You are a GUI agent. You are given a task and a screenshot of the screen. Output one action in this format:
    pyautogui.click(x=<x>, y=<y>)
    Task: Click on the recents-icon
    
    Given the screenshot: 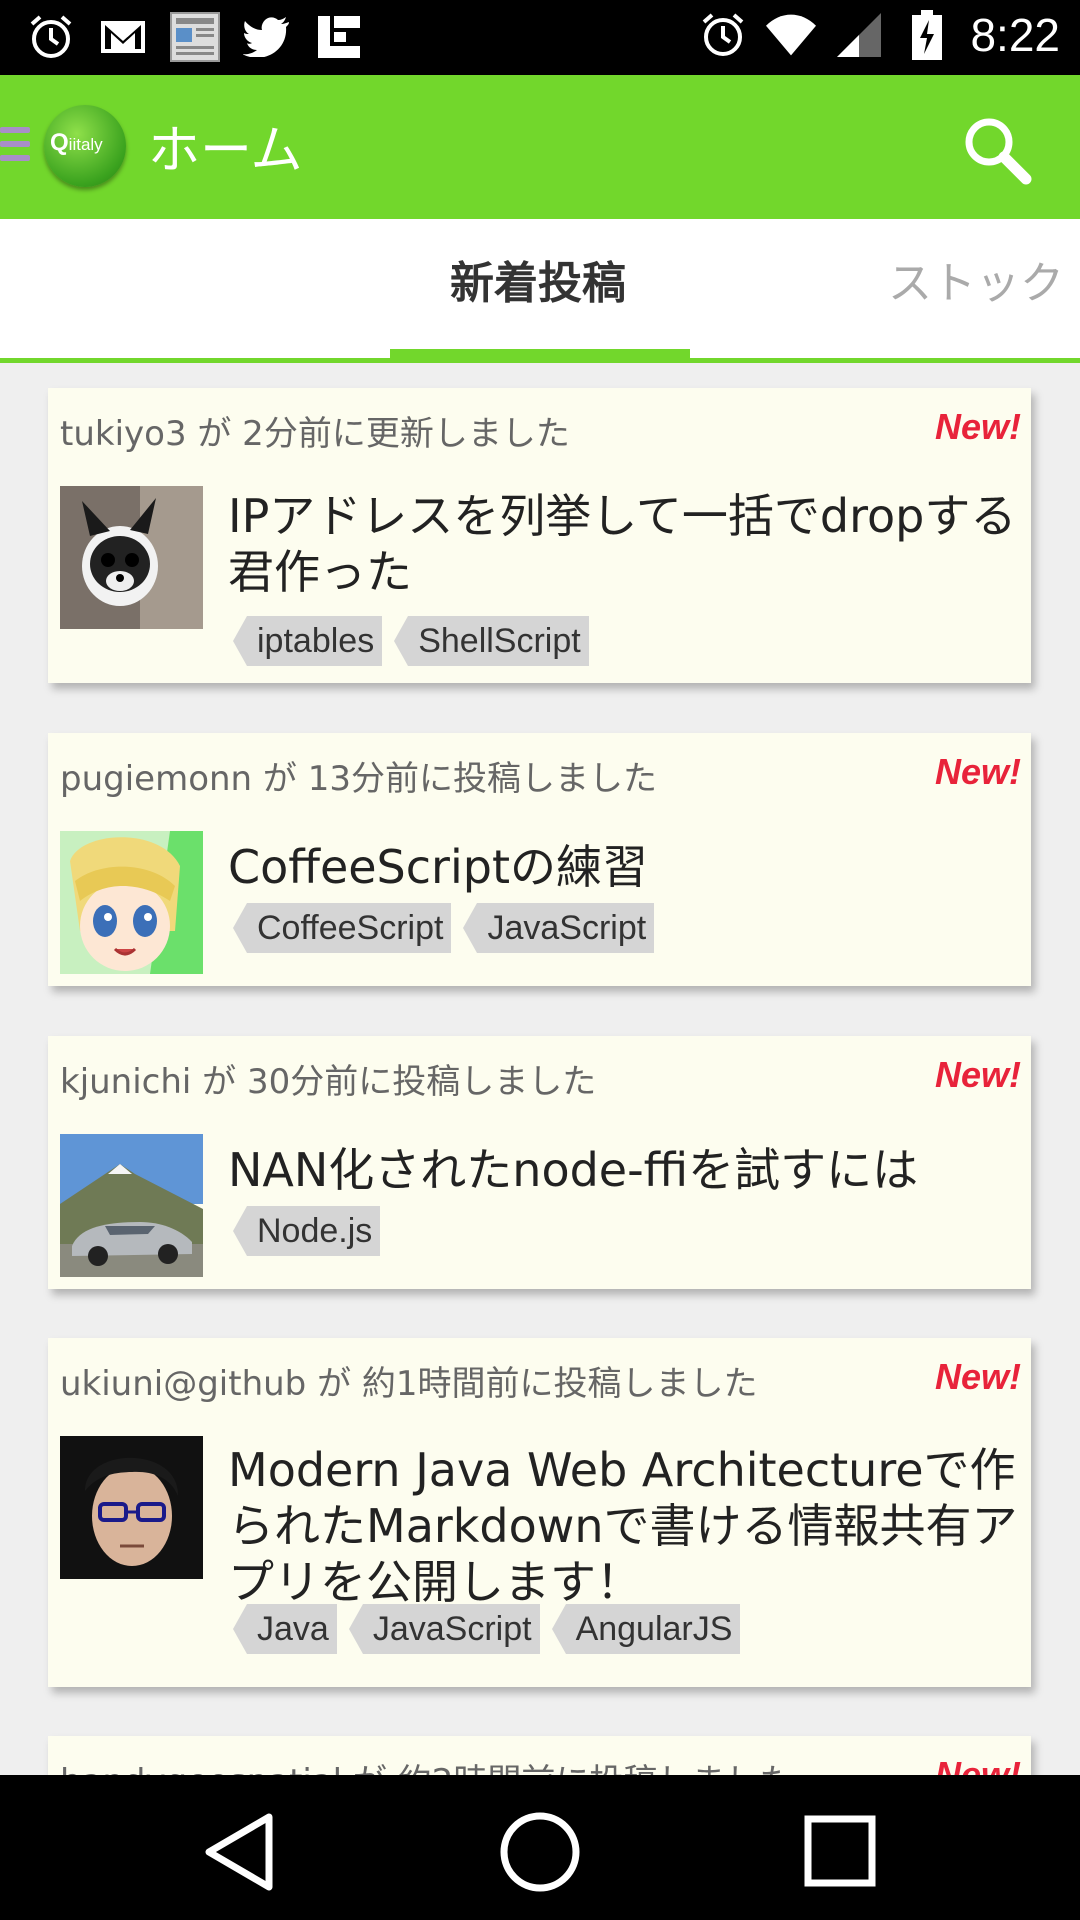 What is the action you would take?
    pyautogui.click(x=841, y=1852)
    